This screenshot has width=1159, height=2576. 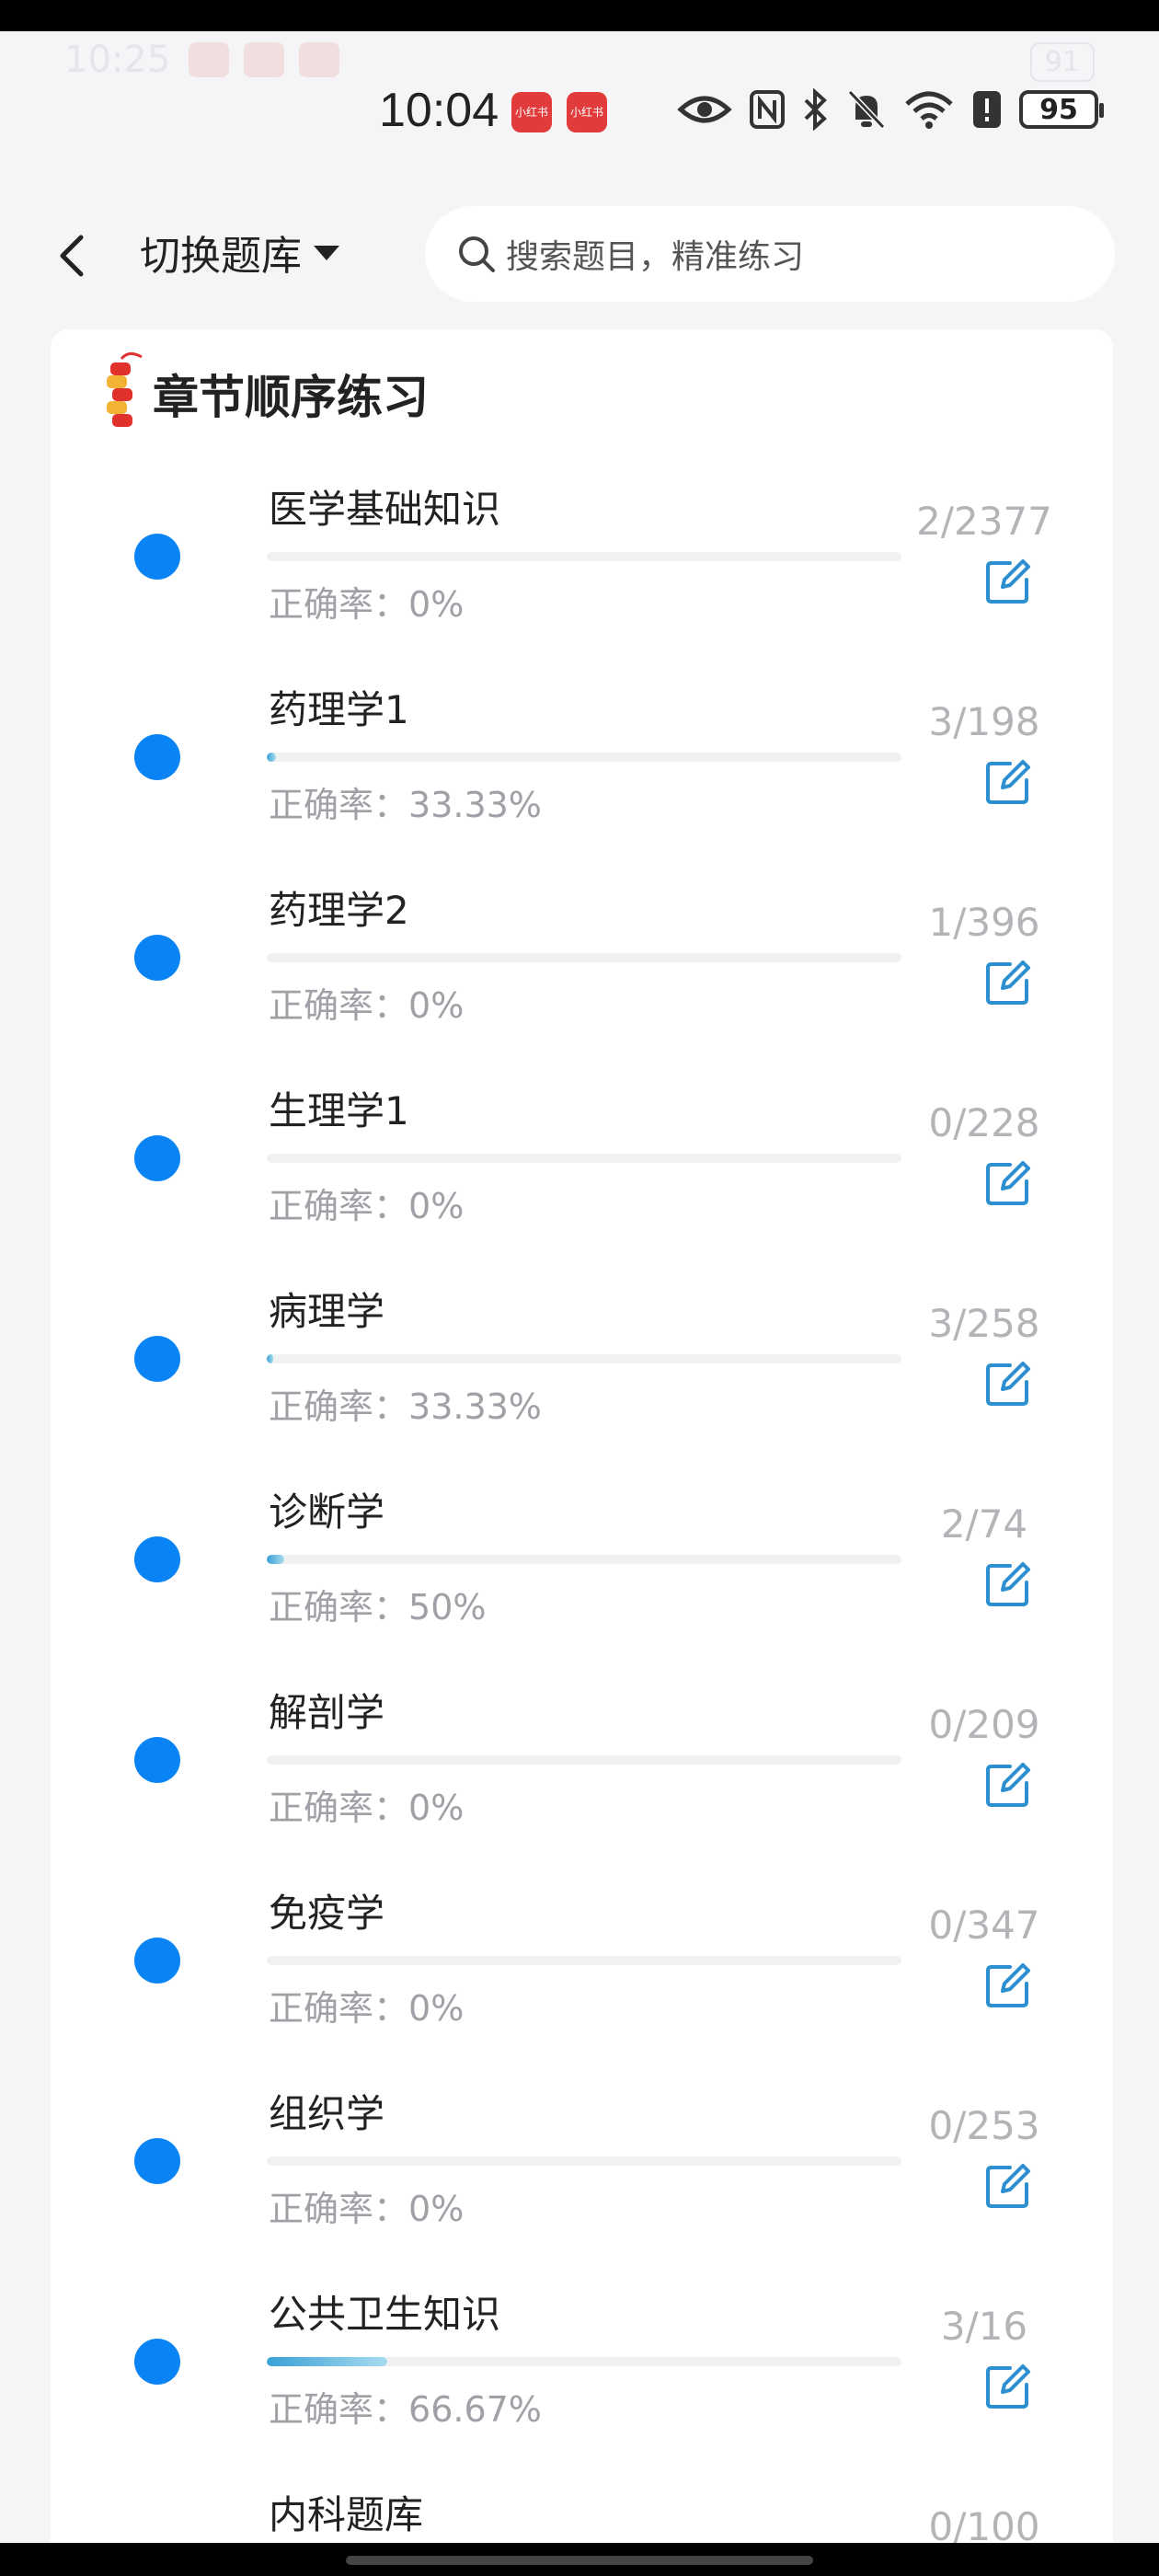 What do you see at coordinates (117, 60) in the screenshot?
I see `ghost-time: 10:25` at bounding box center [117, 60].